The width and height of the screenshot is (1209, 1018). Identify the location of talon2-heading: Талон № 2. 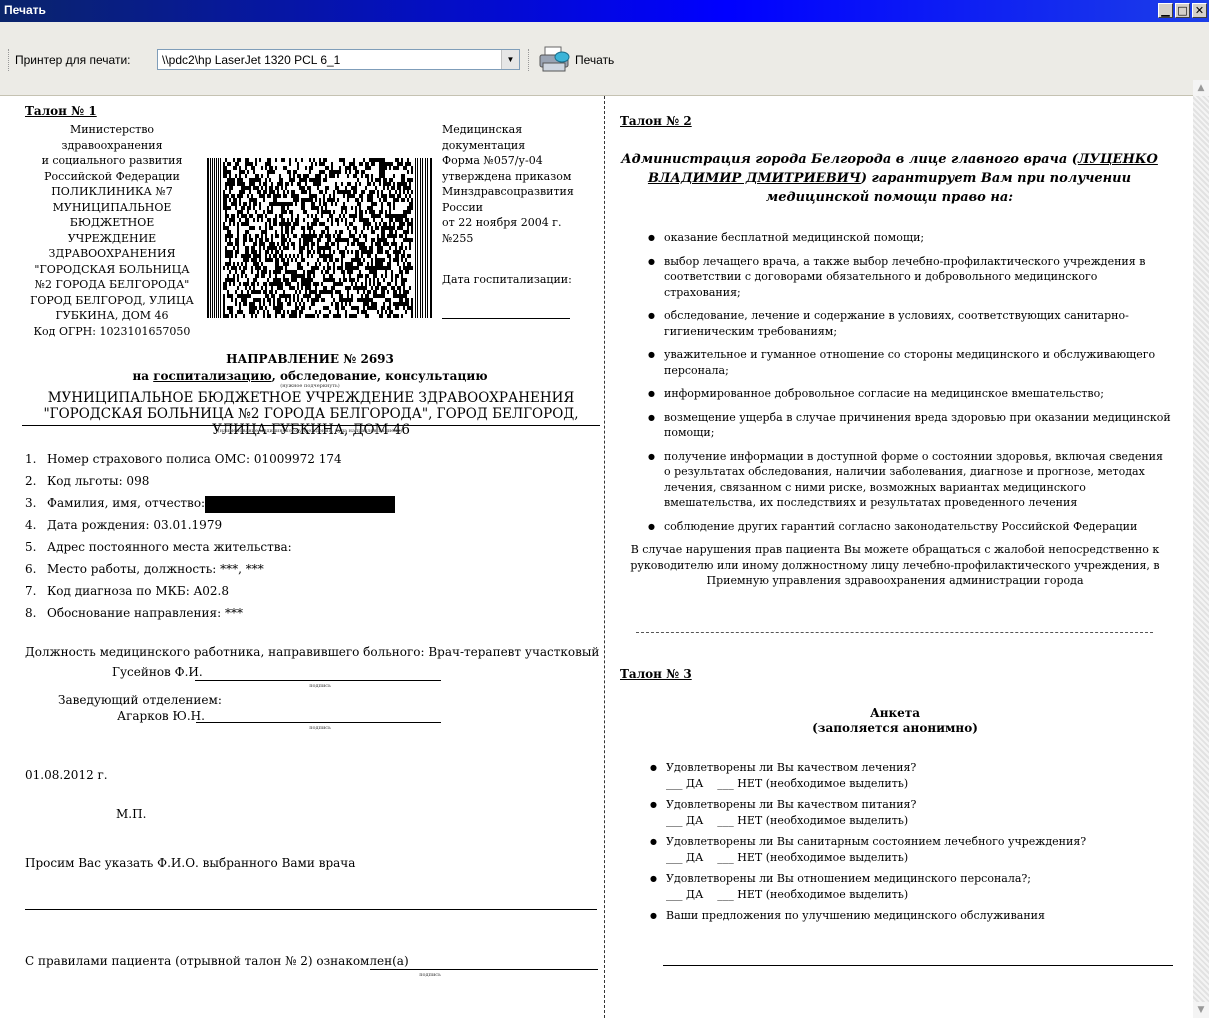
(656, 121).